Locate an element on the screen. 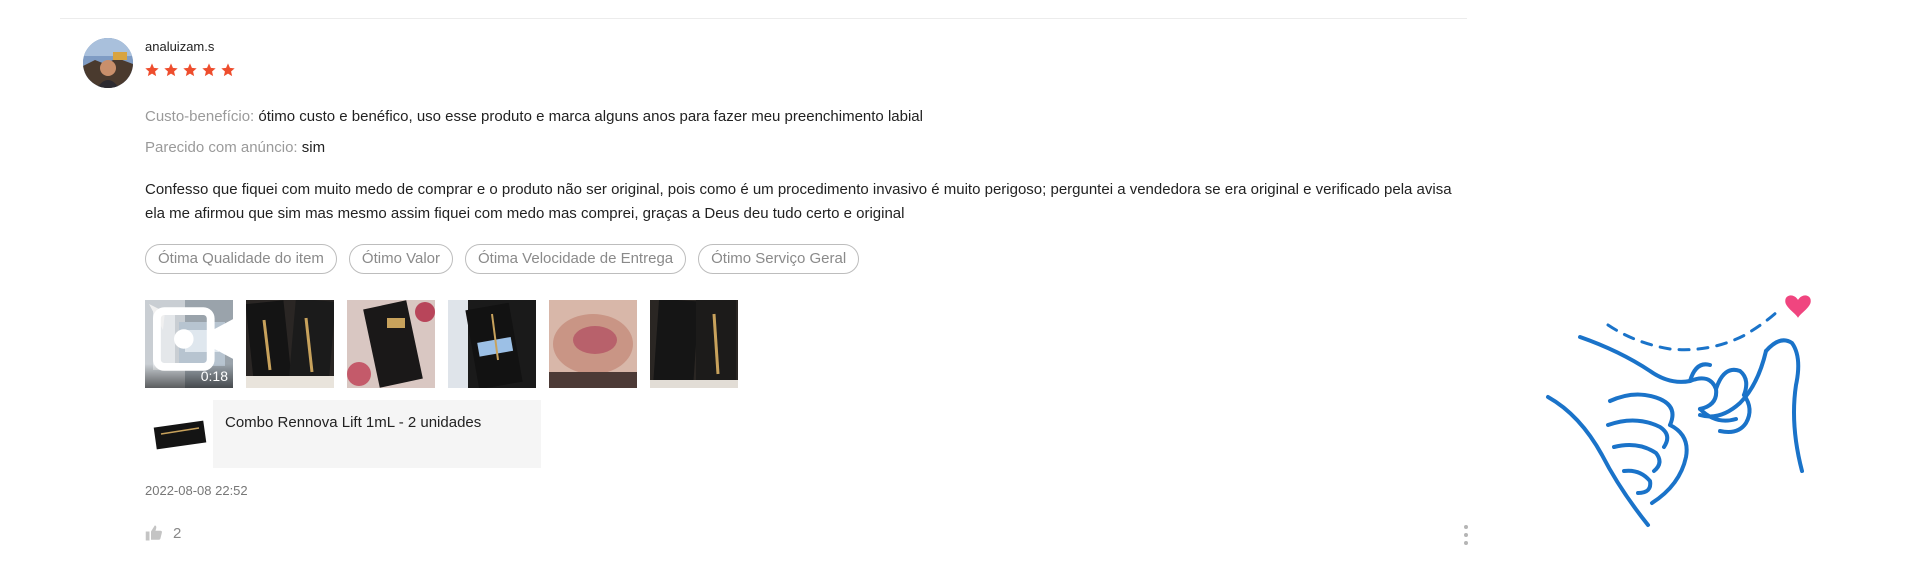 This screenshot has width=1920, height=578. top-divider is located at coordinates (763, 18).